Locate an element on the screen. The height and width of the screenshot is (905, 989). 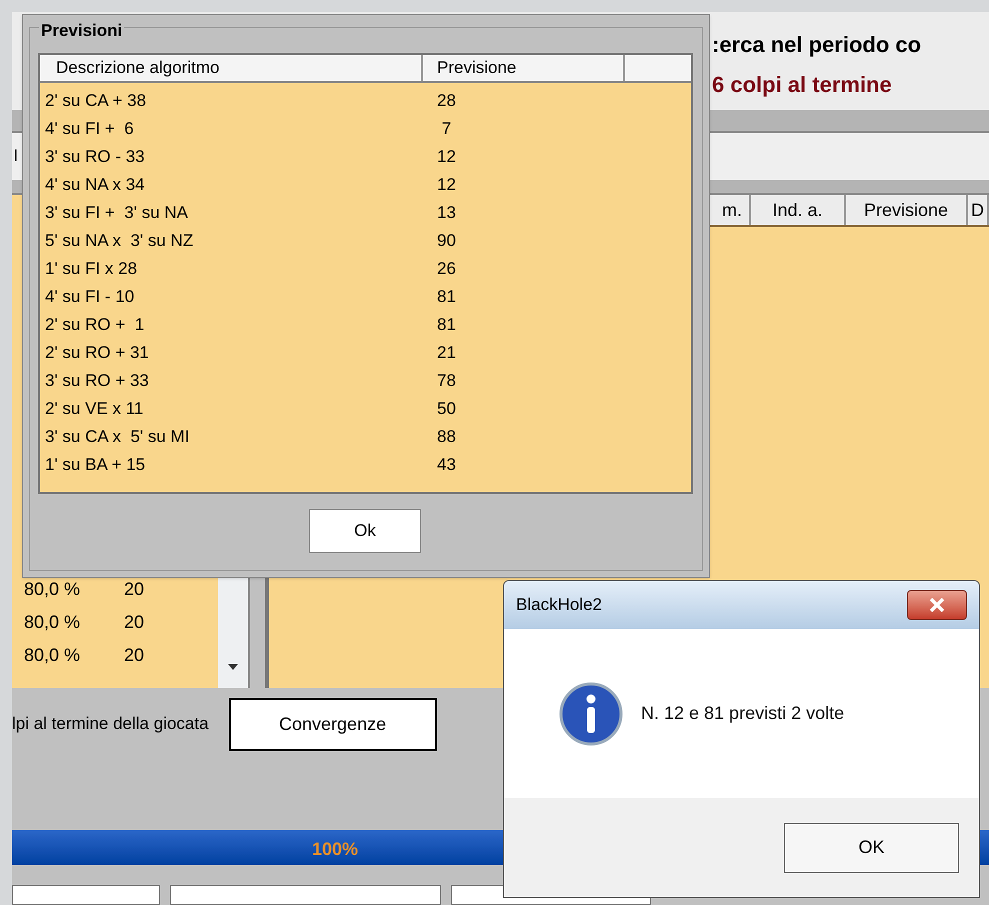
table-cell-text: 21 is located at coordinates (446, 353).